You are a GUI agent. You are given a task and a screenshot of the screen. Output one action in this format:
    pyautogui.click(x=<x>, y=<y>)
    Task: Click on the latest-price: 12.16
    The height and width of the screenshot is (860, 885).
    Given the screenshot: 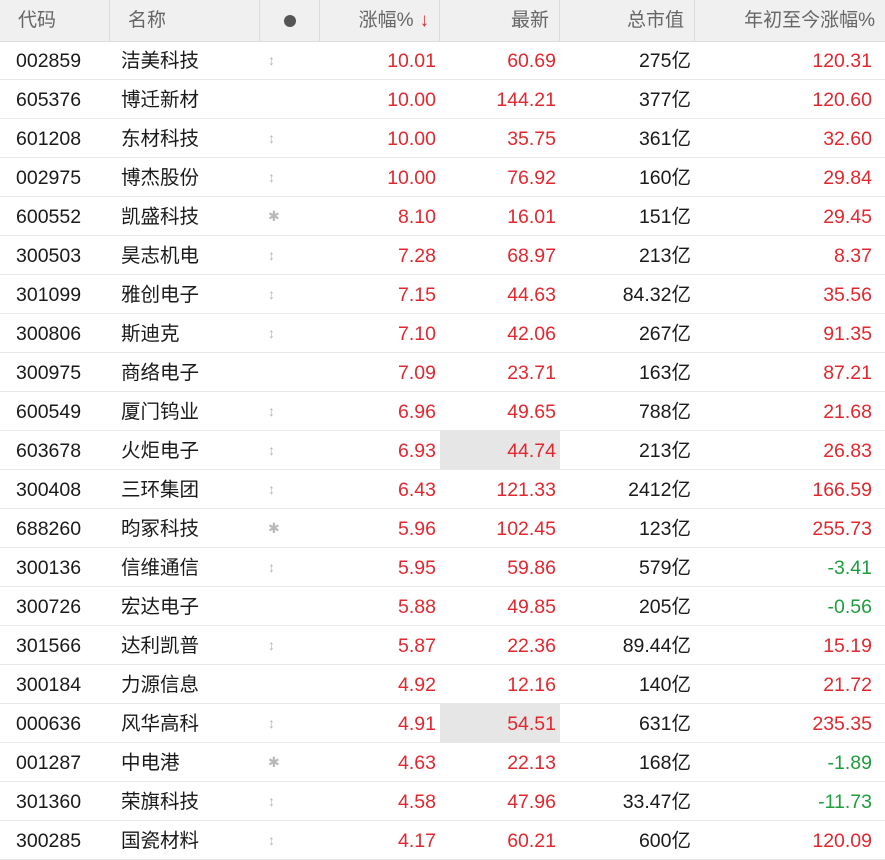 What is the action you would take?
    pyautogui.click(x=531, y=685)
    